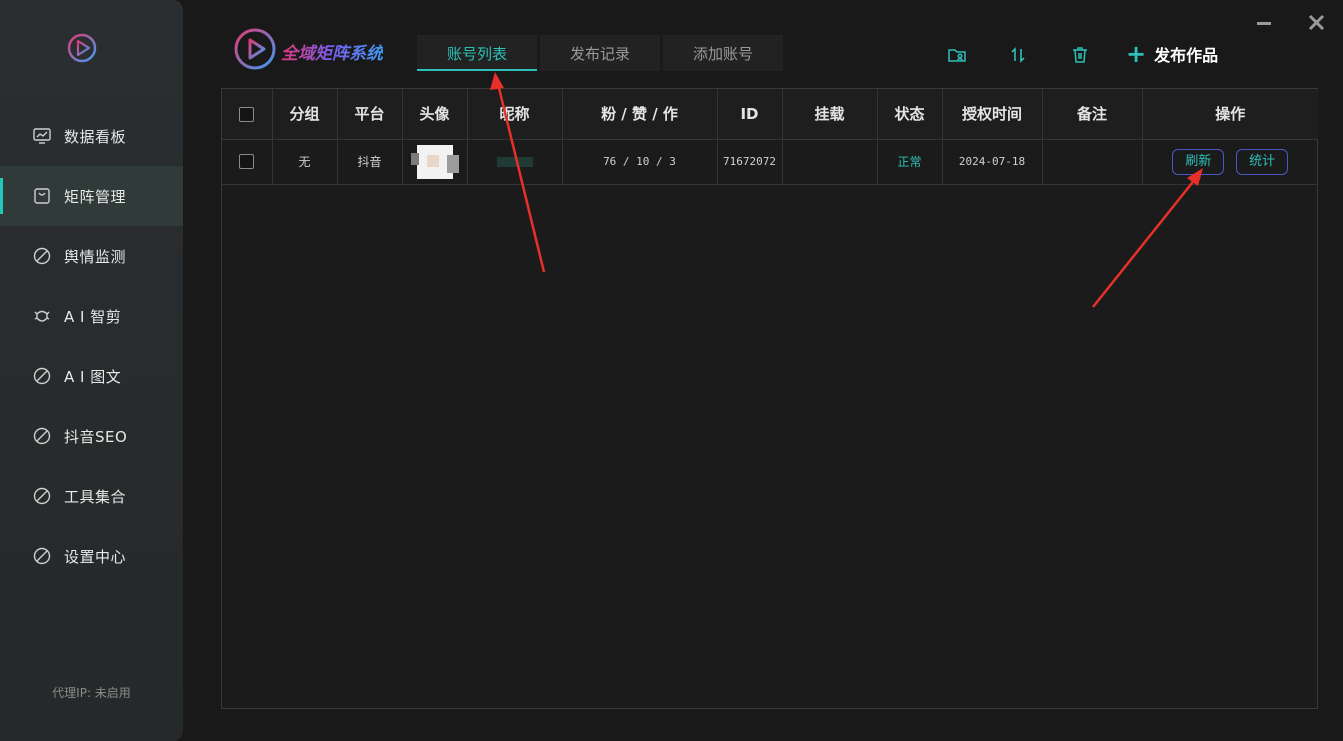 The height and width of the screenshot is (741, 1343). I want to click on sidebar-item-matrix: 矩阵管理, so click(91, 196).